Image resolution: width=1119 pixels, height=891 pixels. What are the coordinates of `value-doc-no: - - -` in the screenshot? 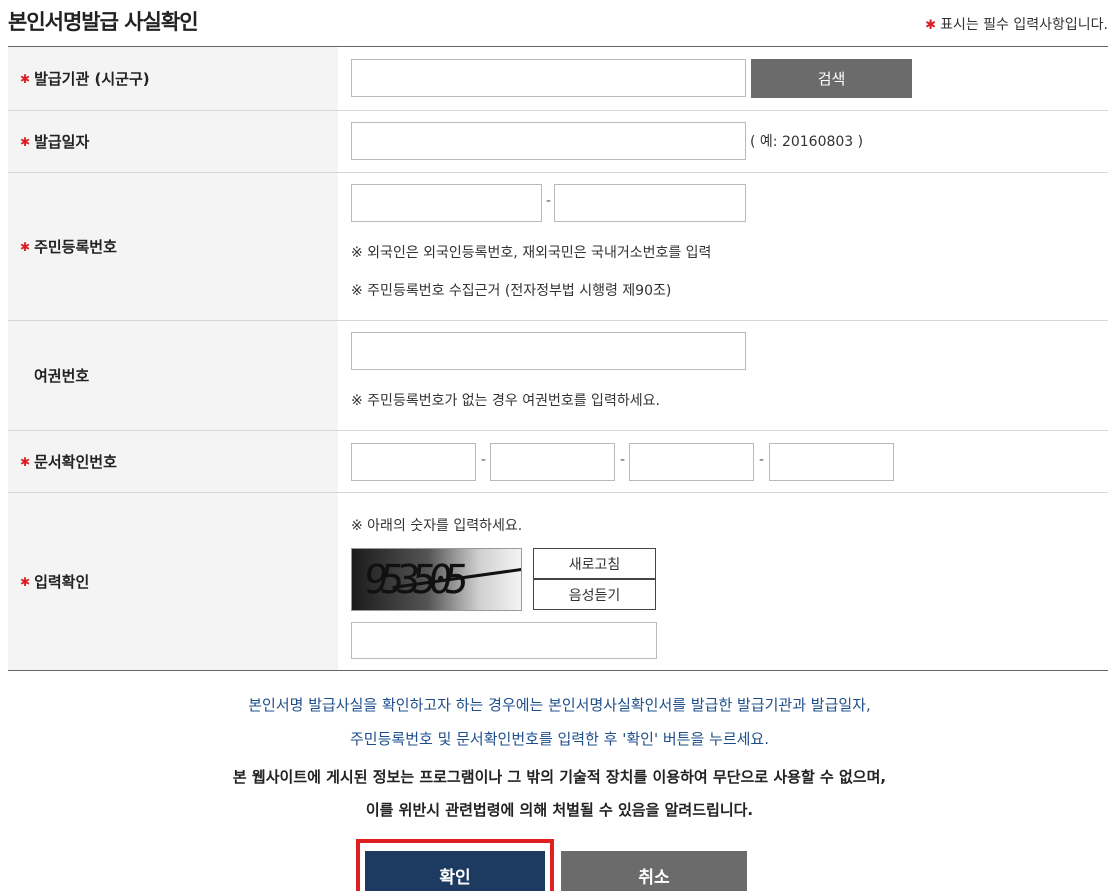 It's located at (723, 461).